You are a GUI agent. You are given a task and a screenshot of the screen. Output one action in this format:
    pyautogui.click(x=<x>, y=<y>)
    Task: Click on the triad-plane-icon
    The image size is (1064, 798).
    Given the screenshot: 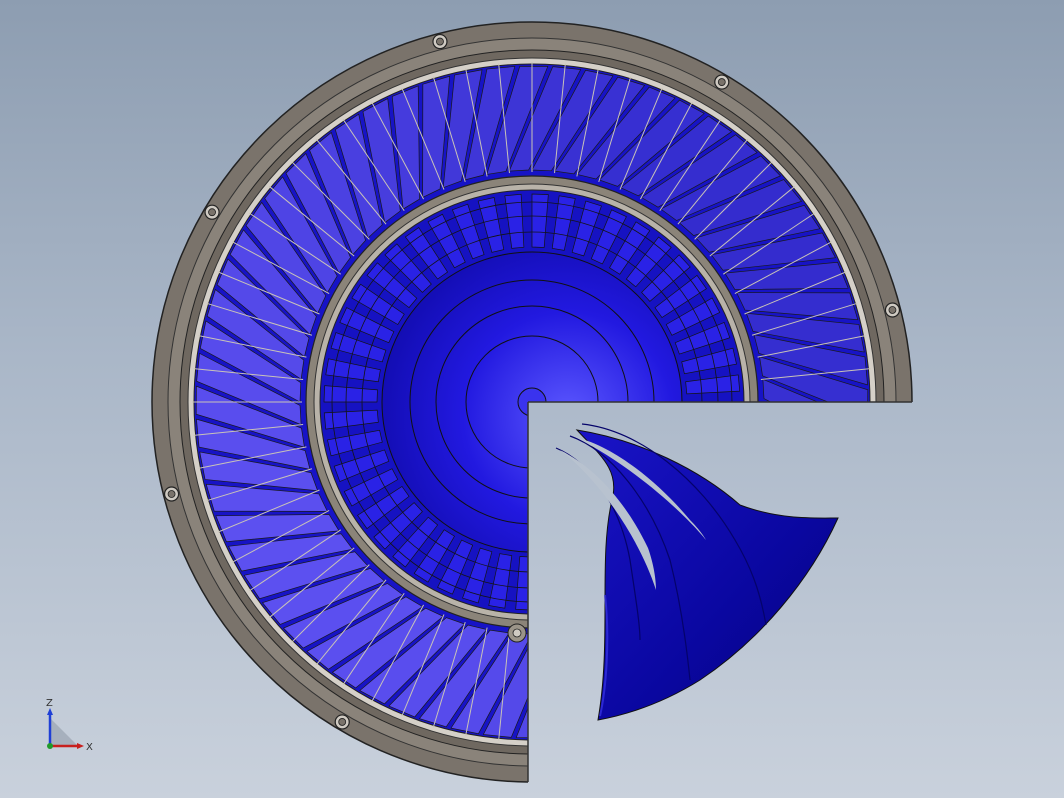 What is the action you would take?
    pyautogui.click(x=64, y=732)
    